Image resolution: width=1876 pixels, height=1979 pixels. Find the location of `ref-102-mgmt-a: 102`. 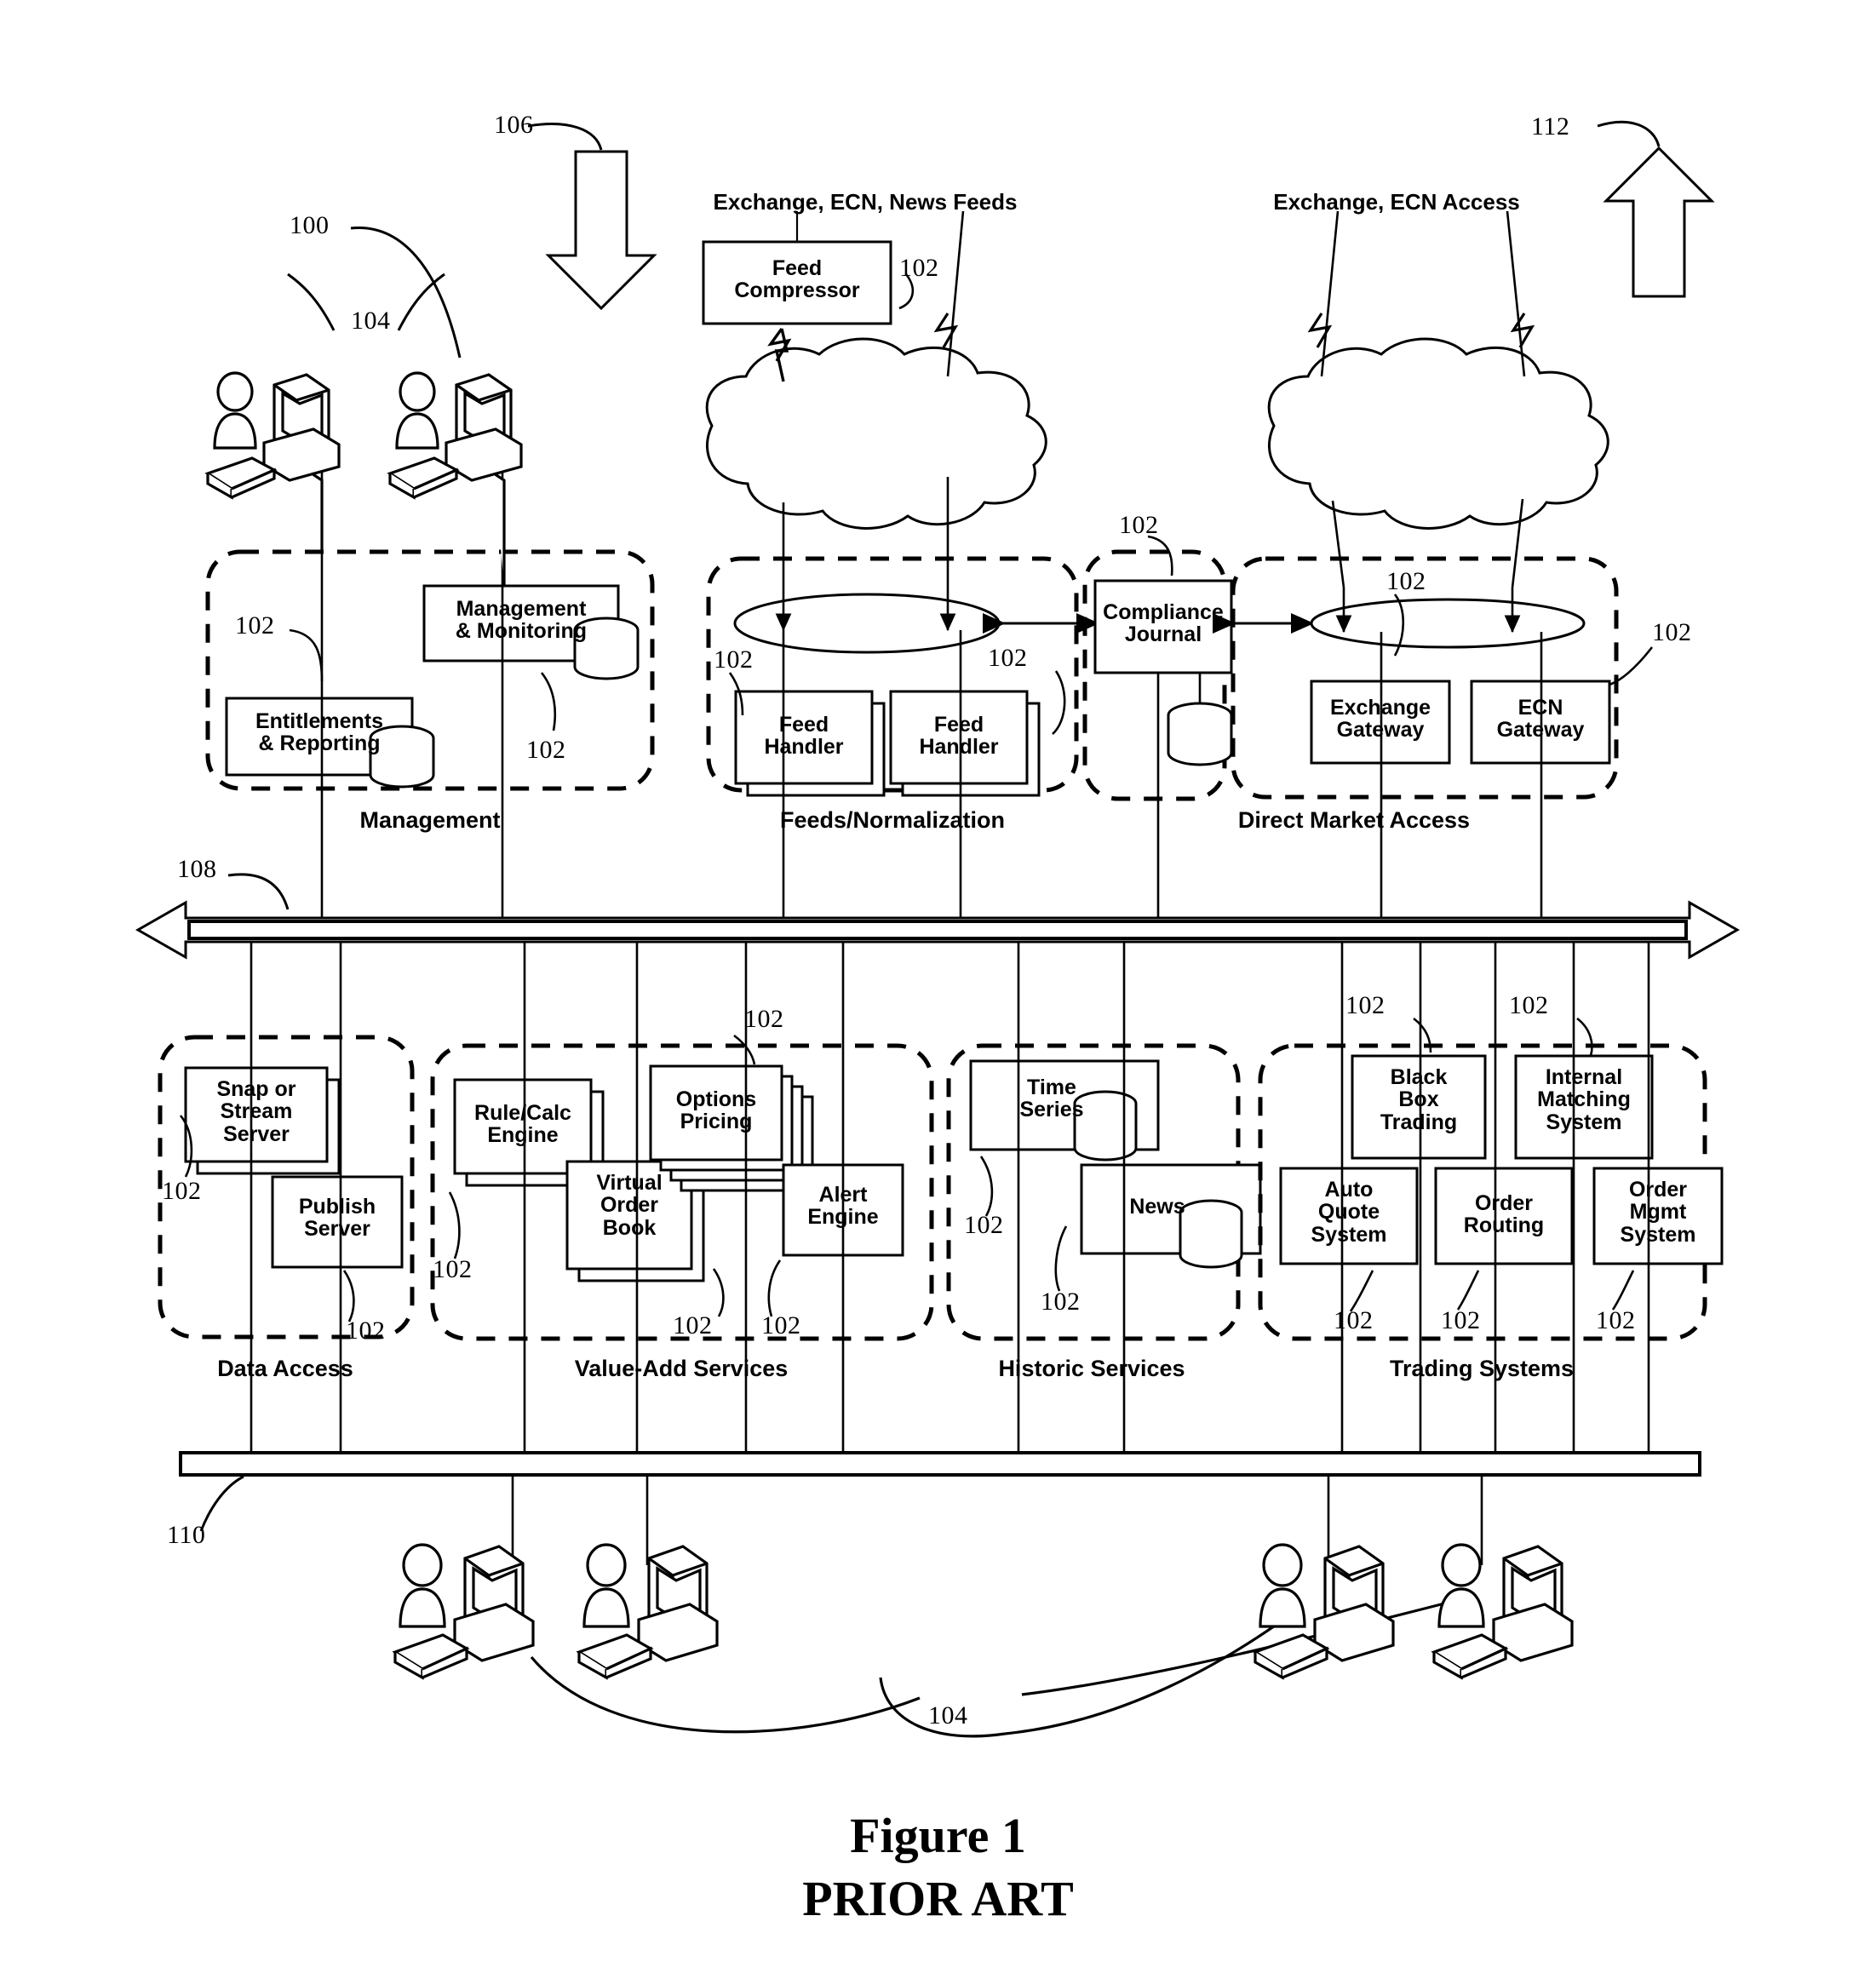

ref-102-mgmt-a: 102 is located at coordinates (255, 625).